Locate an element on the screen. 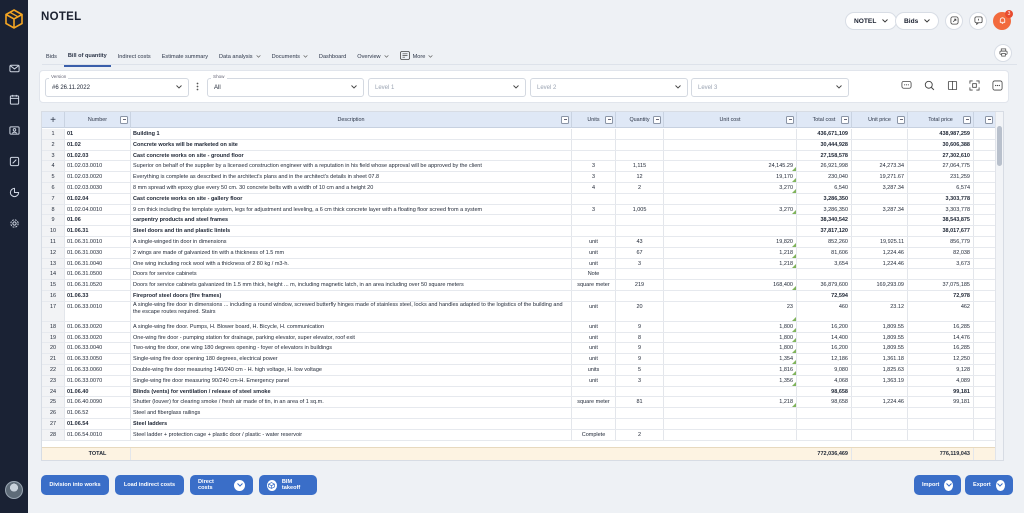  cell-tc: 38,340,542 is located at coordinates (824, 220).